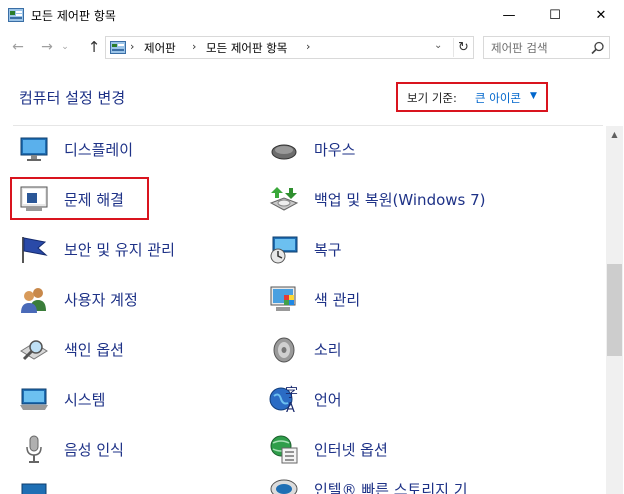 Image resolution: width=624 pixels, height=494 pixels. I want to click on search-box: 제어판 검색, so click(546, 47).